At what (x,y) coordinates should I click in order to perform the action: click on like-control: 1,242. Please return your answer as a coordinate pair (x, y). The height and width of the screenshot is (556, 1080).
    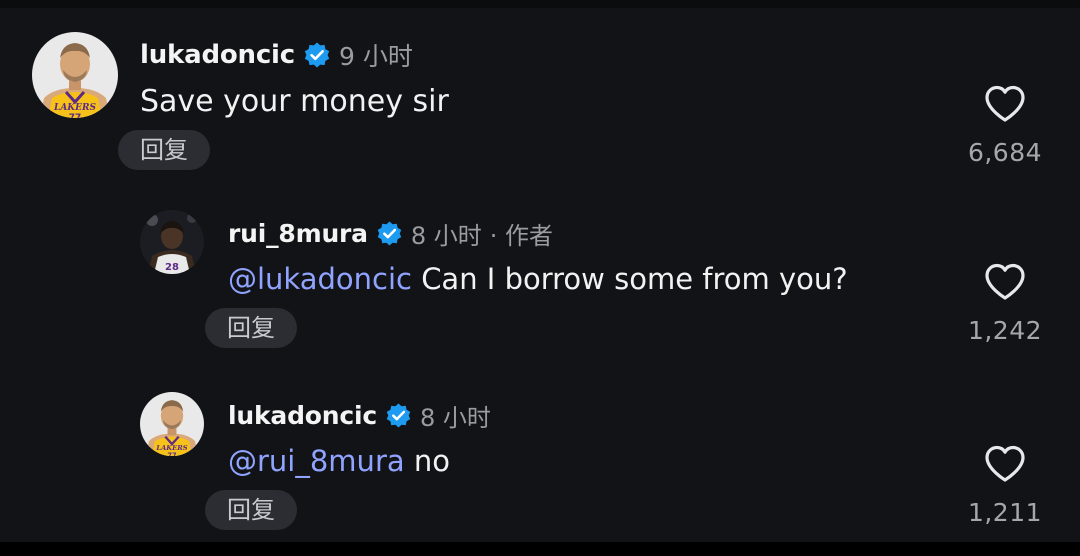
    Looking at the image, I should click on (1005, 303).